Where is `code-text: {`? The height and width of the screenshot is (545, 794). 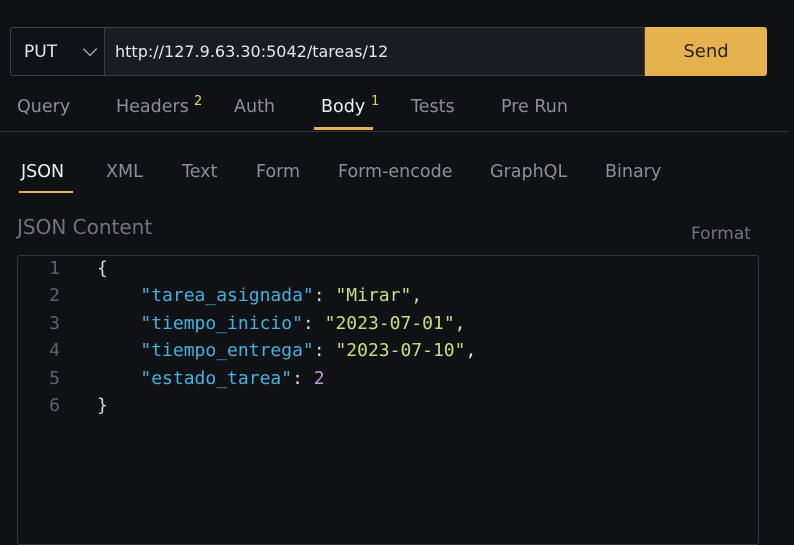
code-text: { is located at coordinates (102, 268).